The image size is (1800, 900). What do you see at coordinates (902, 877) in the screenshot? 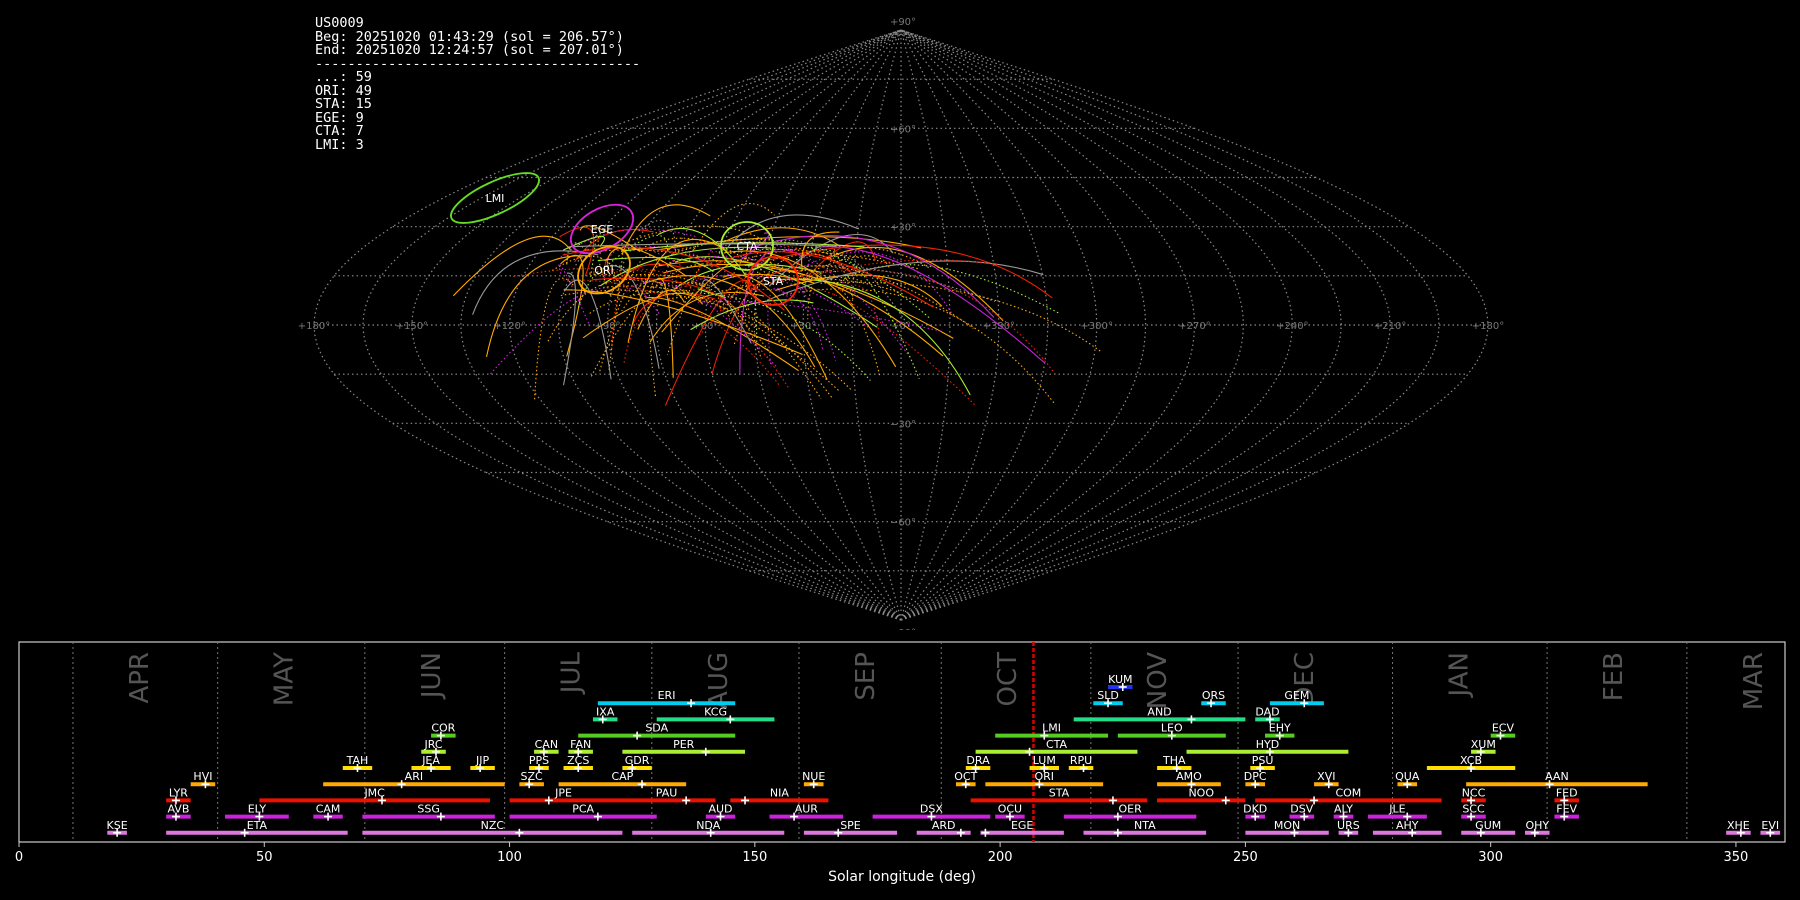
I see `x-axis-title: Solar longitude (deg)` at bounding box center [902, 877].